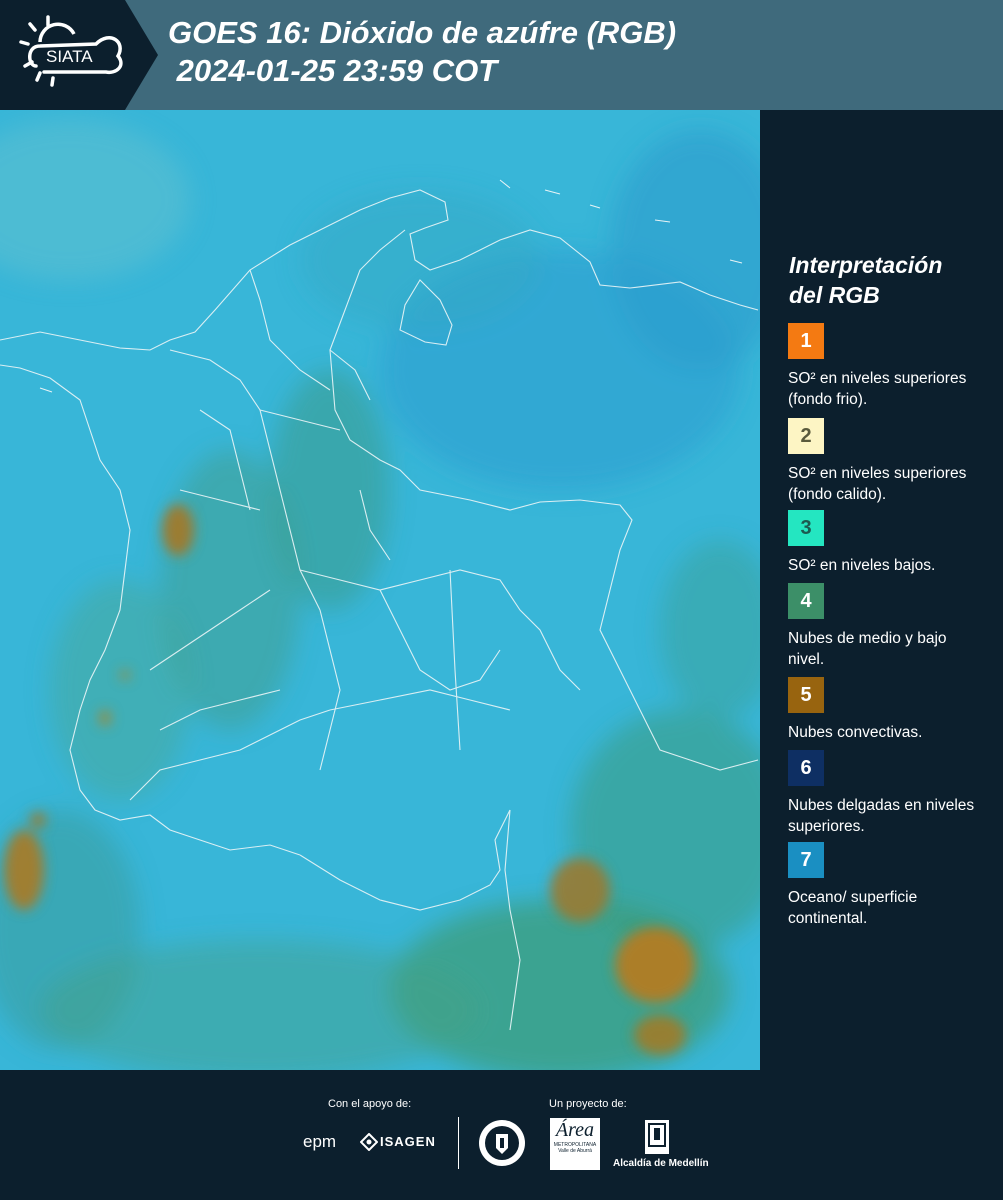  Describe the element at coordinates (370, 1104) in the screenshot. I see `support-label: Con el apoyo de:` at that location.